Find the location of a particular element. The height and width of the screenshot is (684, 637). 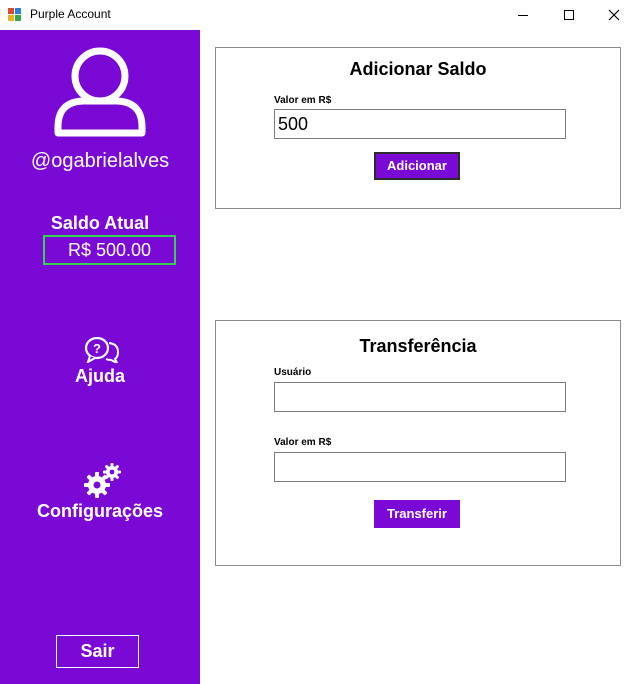

minimize-button is located at coordinates (523, 15).